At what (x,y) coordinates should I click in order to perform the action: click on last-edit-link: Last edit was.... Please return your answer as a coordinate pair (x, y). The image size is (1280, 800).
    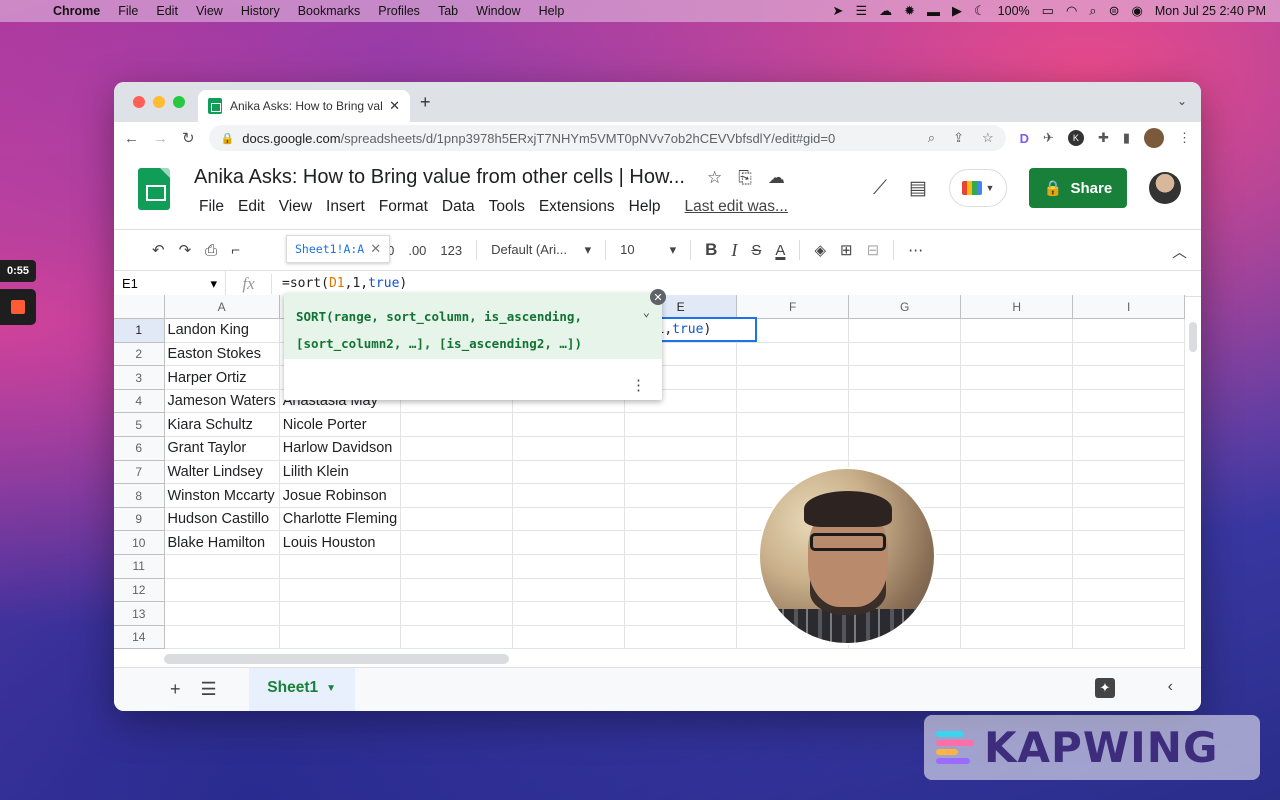
    Looking at the image, I should click on (736, 207).